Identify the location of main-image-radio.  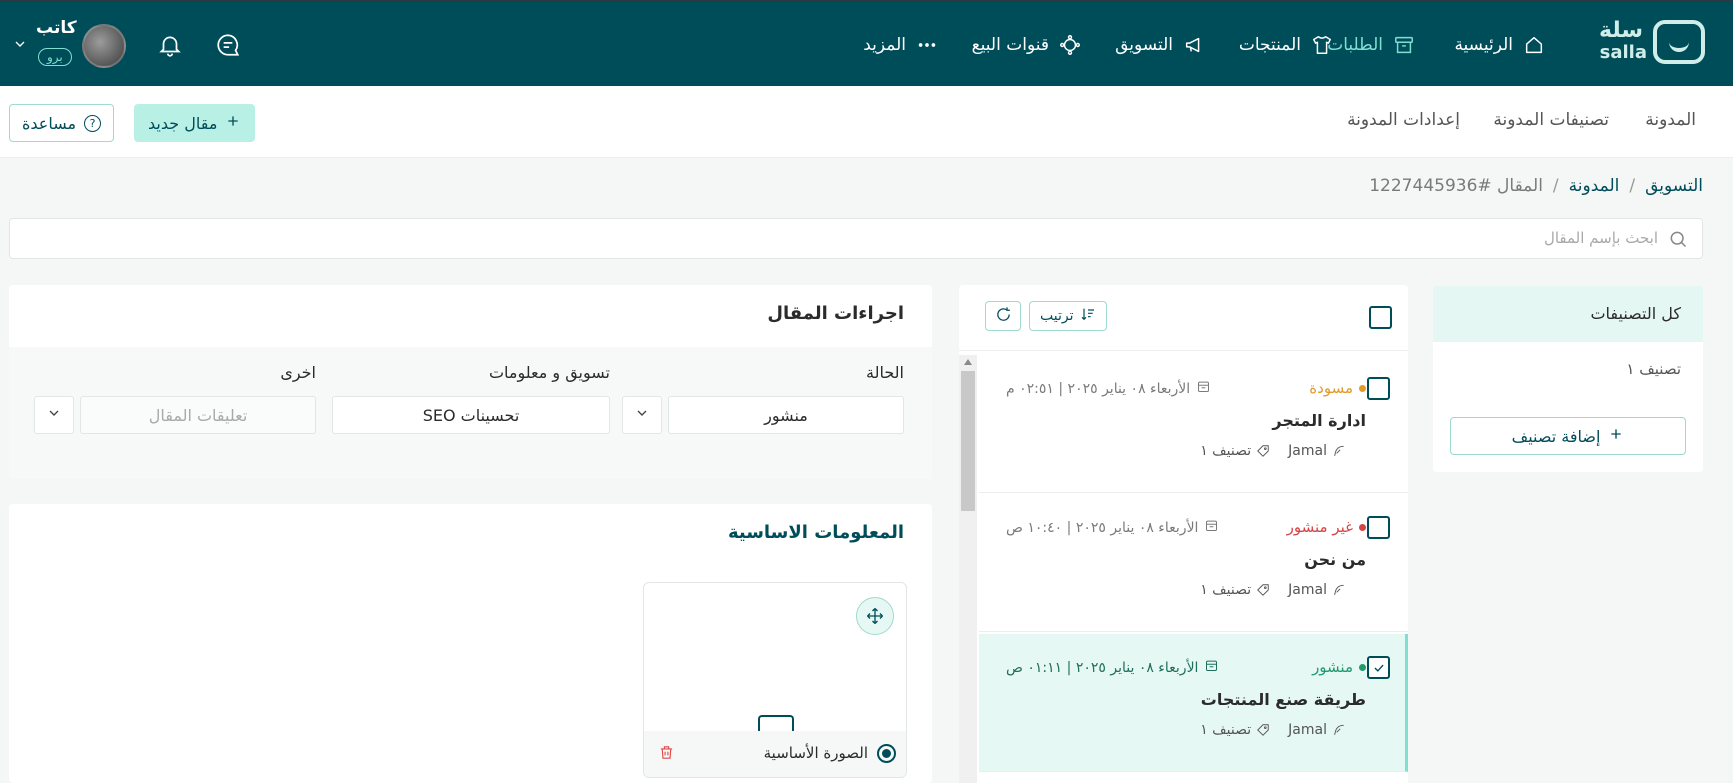
(886, 753).